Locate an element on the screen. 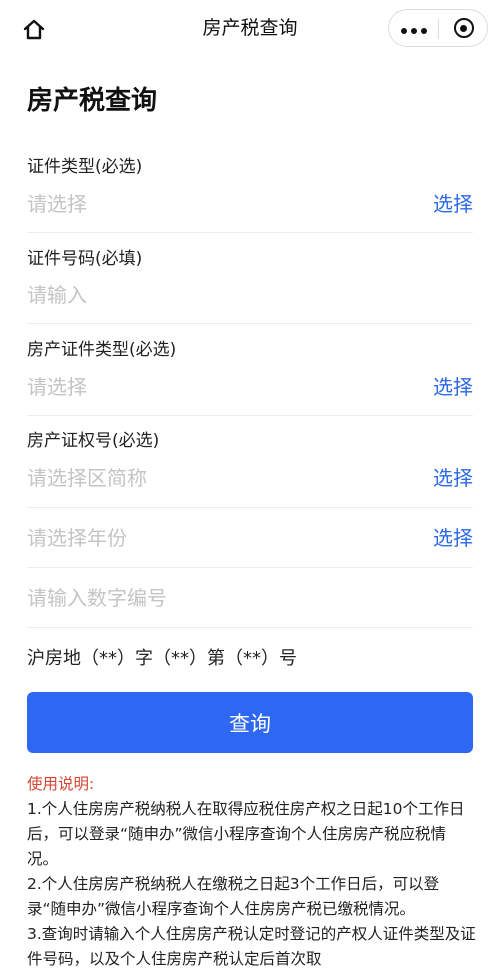 The image size is (500, 979). year-select is located at coordinates (217, 538).